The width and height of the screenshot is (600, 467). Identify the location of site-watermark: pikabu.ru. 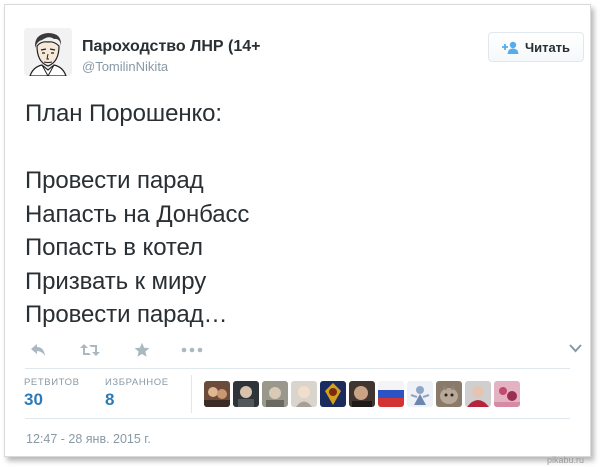
(566, 460).